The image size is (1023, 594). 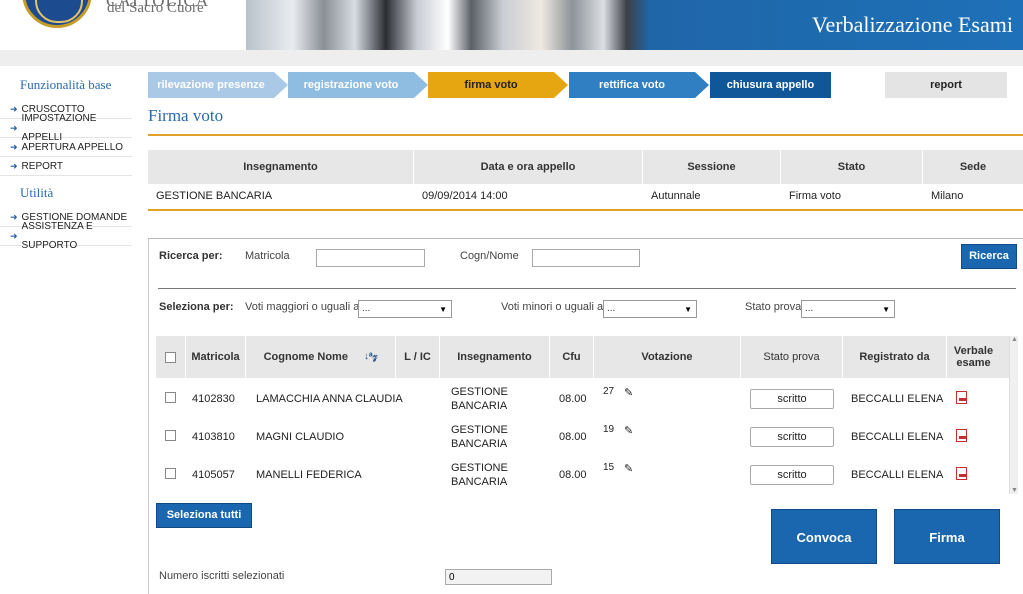 What do you see at coordinates (329, 399) in the screenshot?
I see `row-nome: LAMACCHIA ANNA CLAUDIA` at bounding box center [329, 399].